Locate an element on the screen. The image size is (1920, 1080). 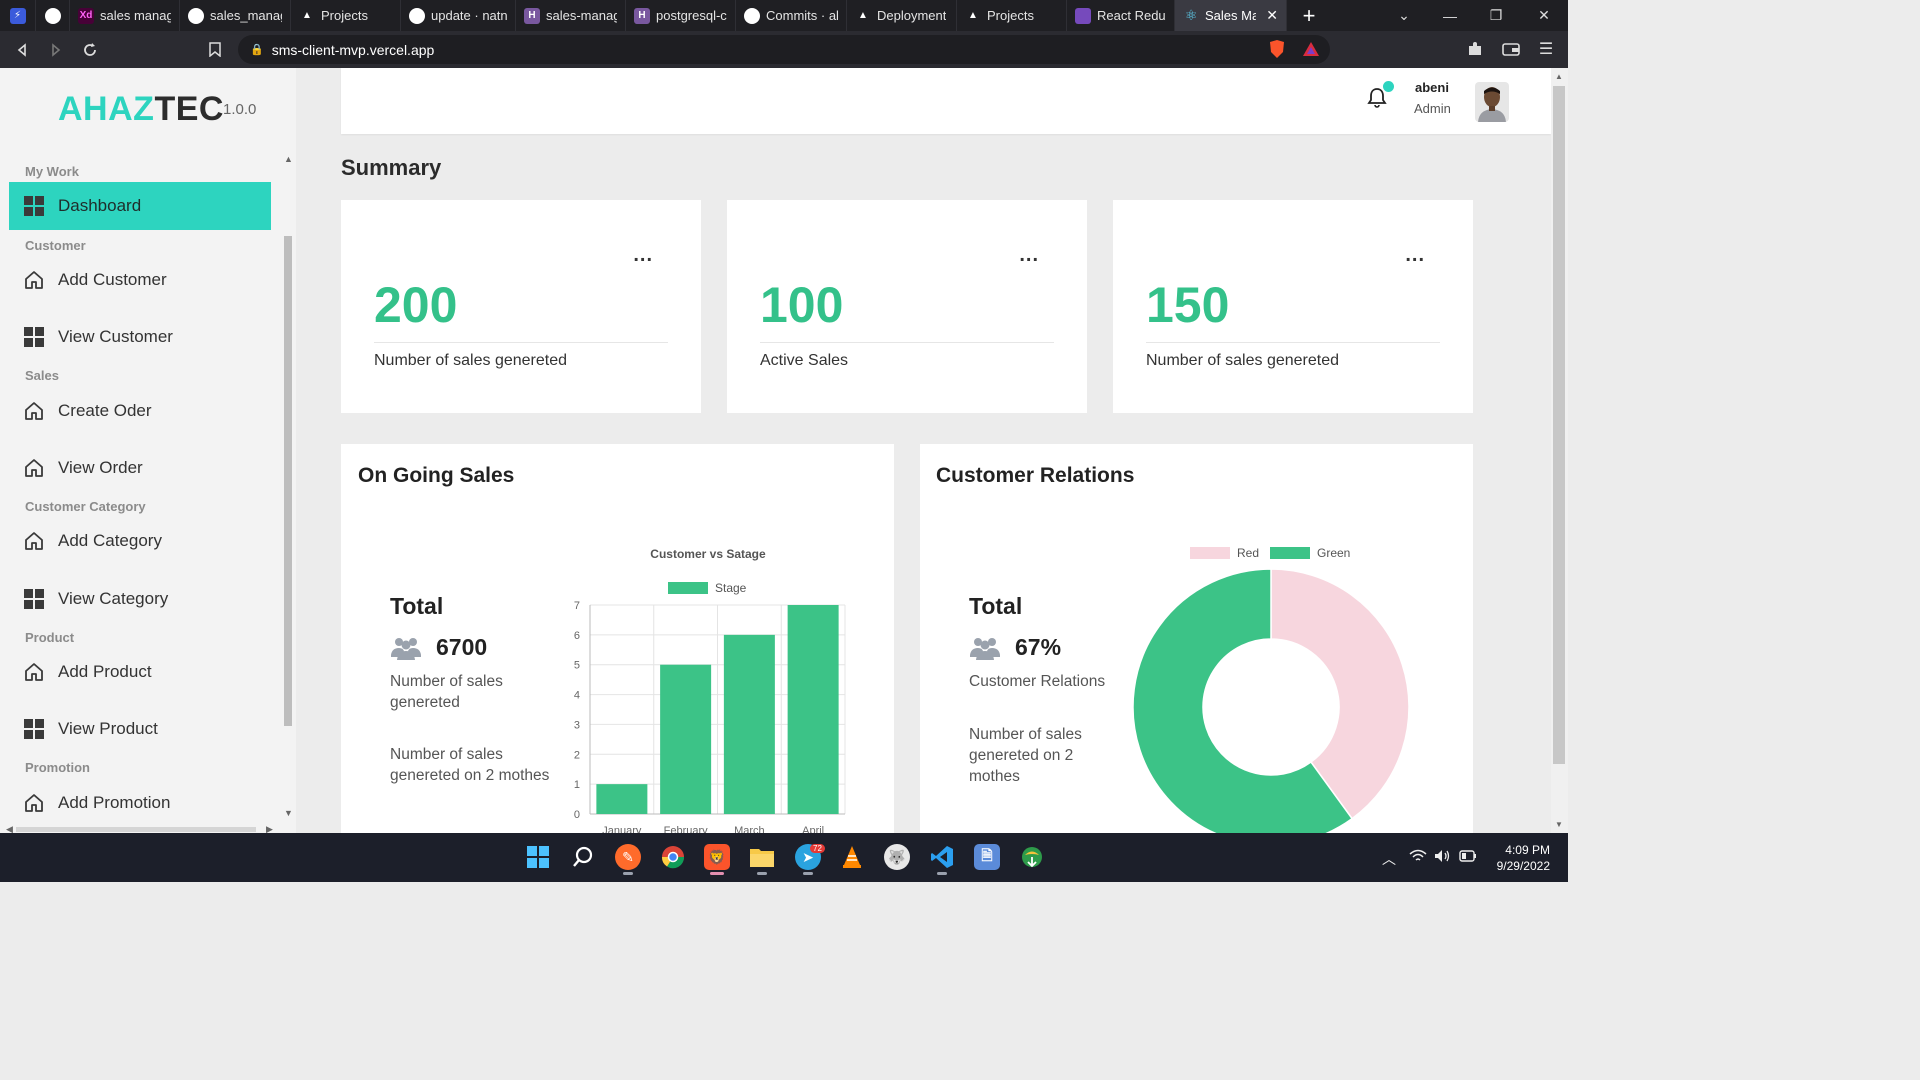
tab-label: Projects is located at coordinates (344, 15).